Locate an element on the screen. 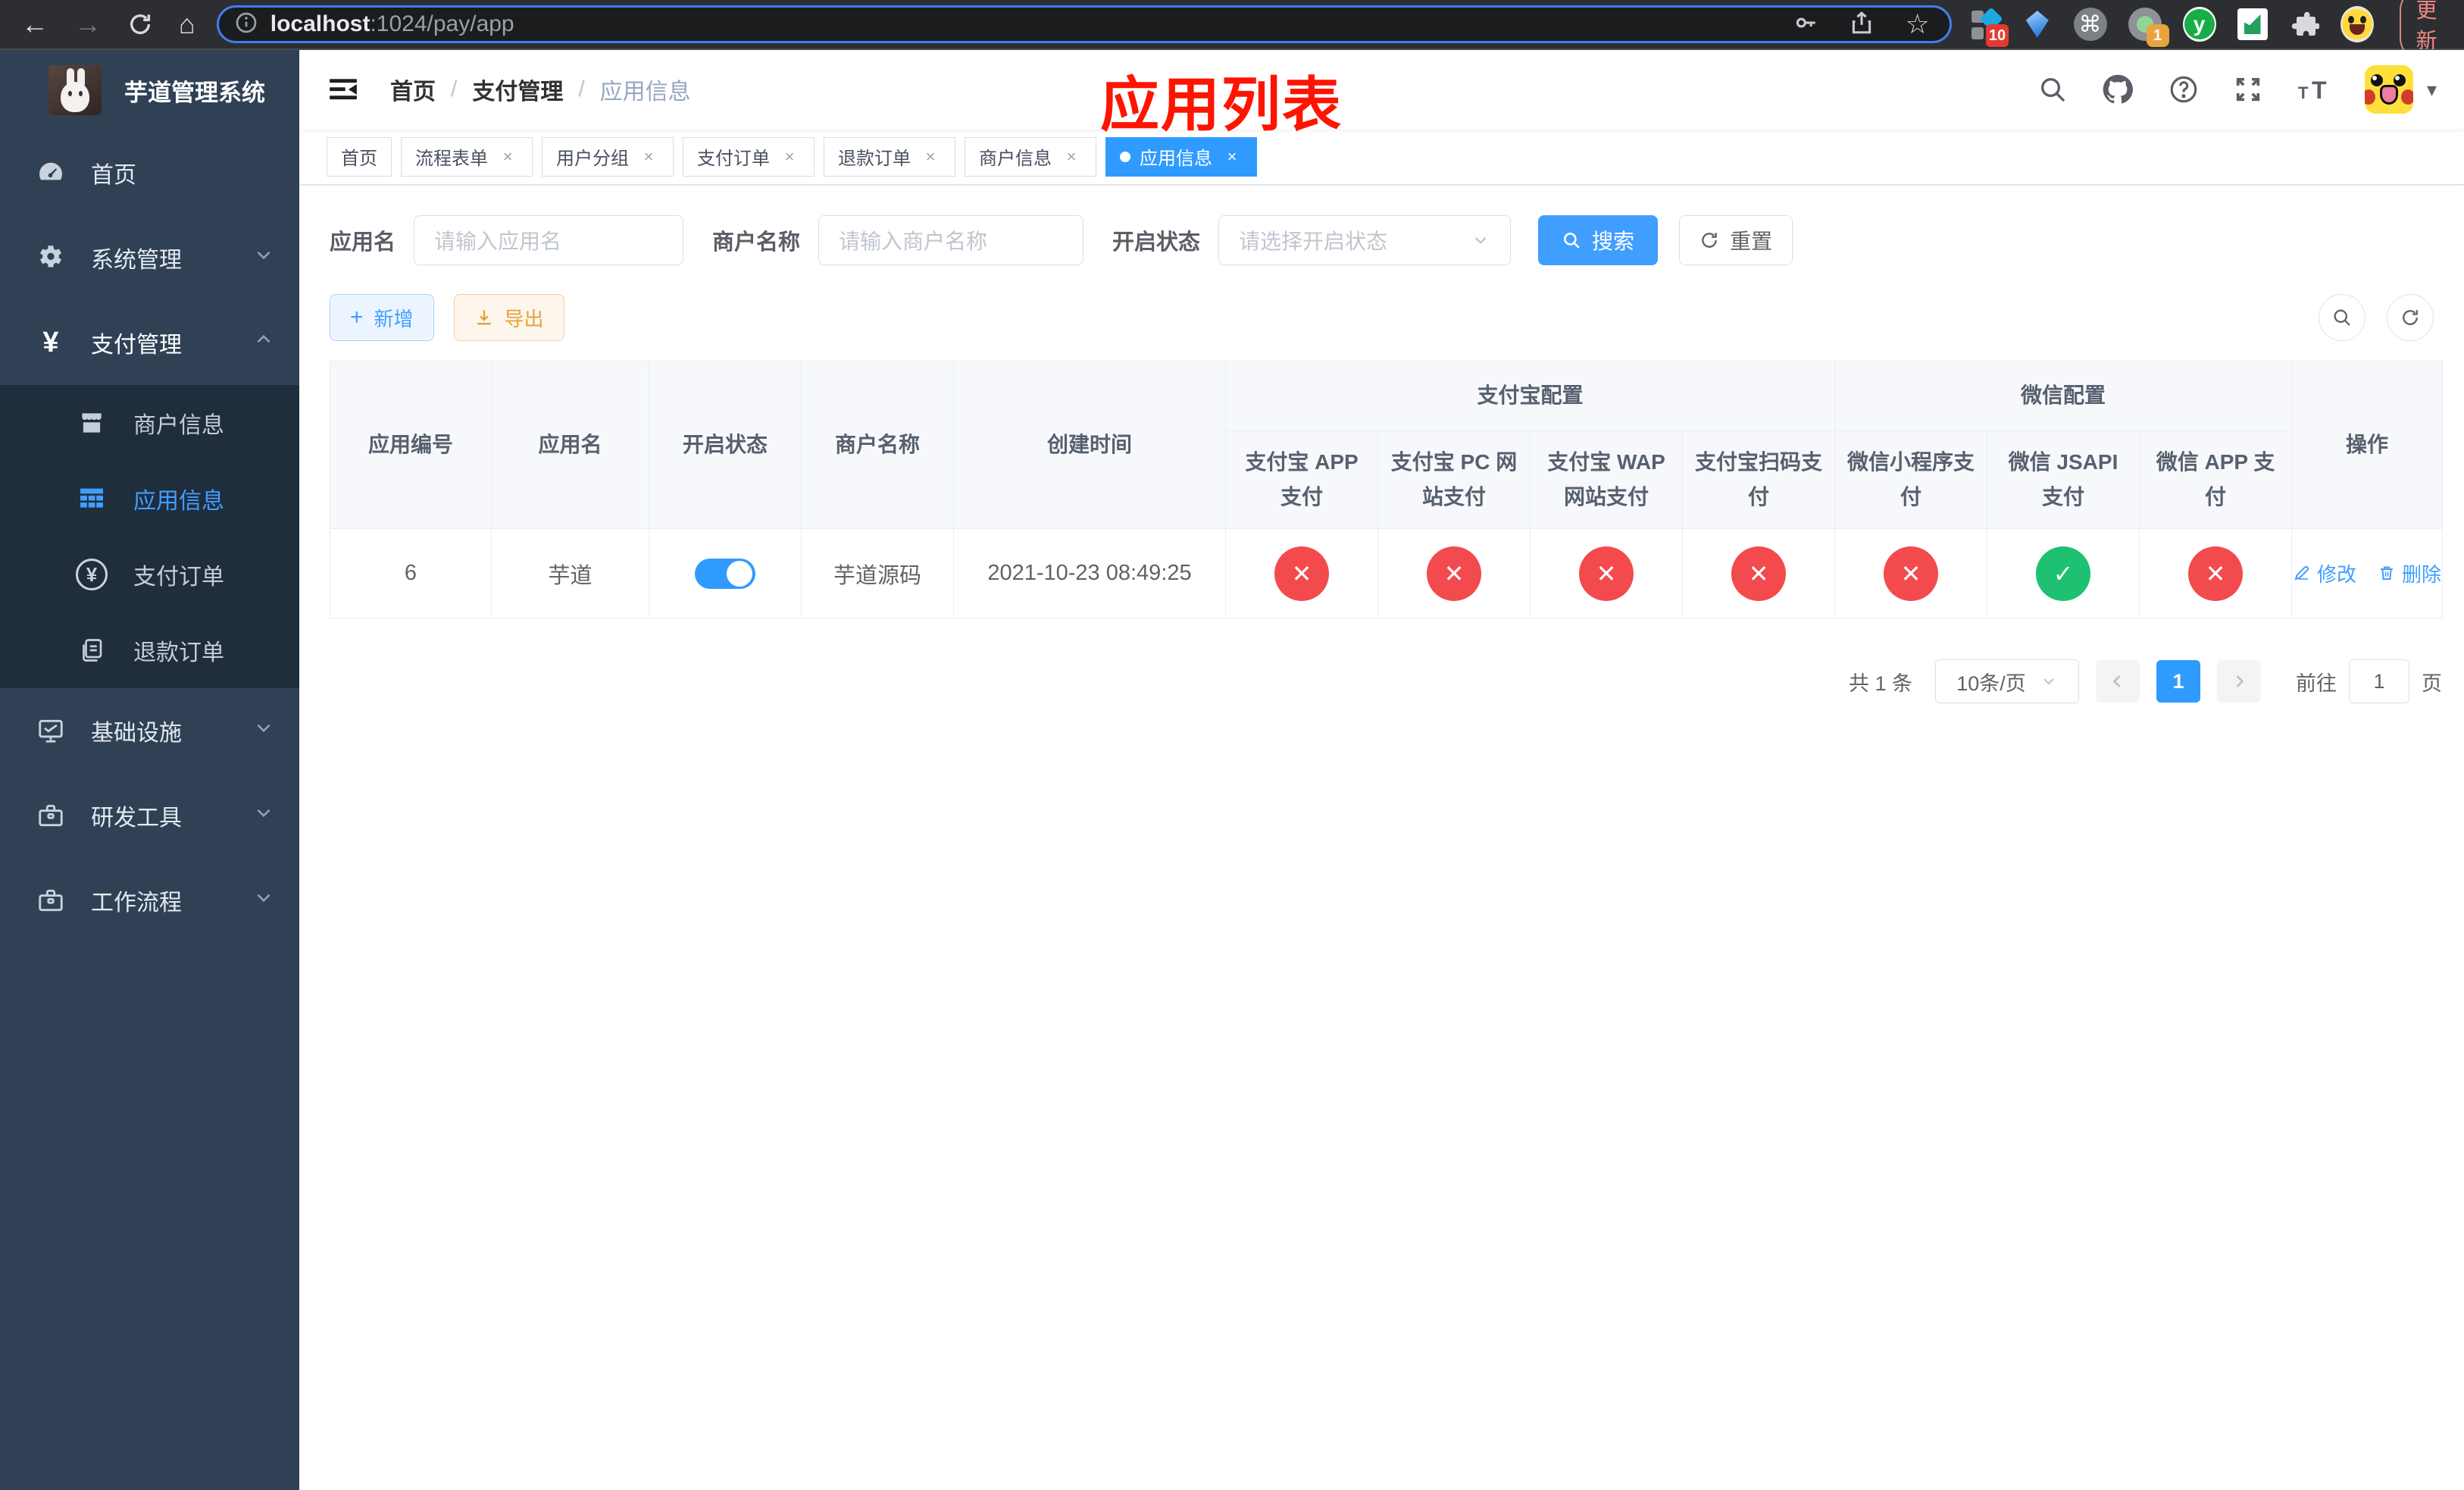  back-icon: ← is located at coordinates (34, 25).